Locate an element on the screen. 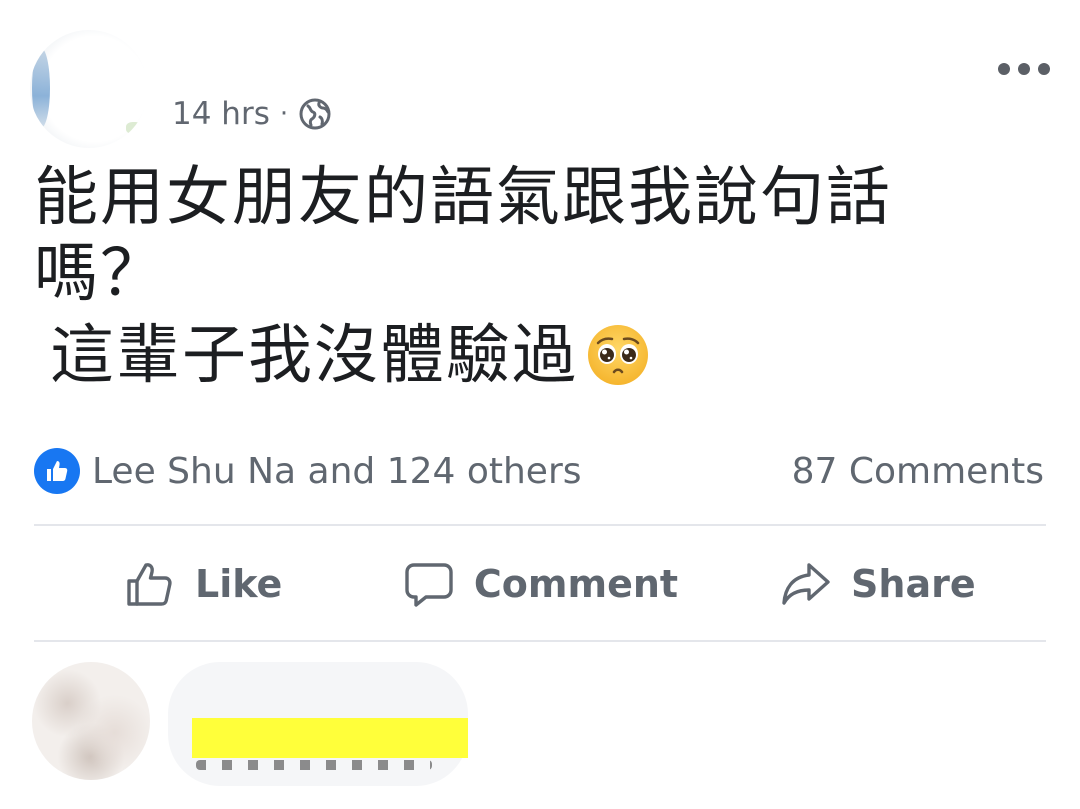  post-text-line-1: 能用女朋友的語氣跟我說句話 is located at coordinates (463, 198).